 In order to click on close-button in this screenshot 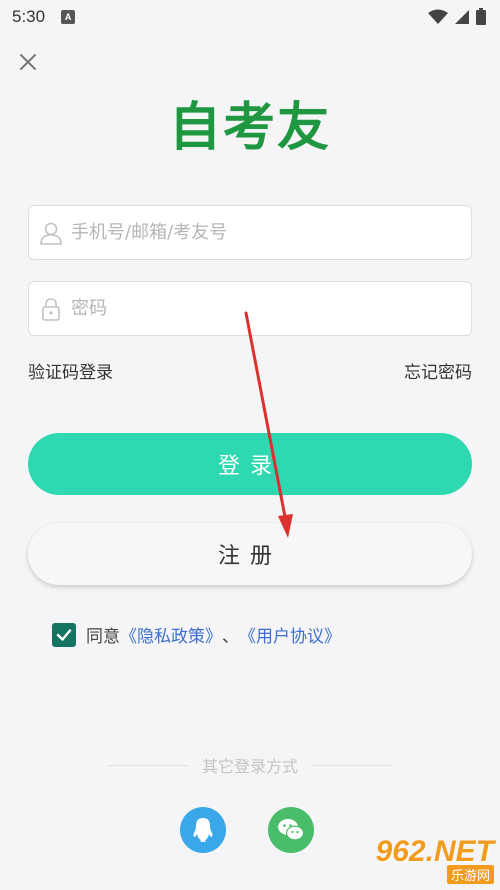, I will do `click(28, 62)`.